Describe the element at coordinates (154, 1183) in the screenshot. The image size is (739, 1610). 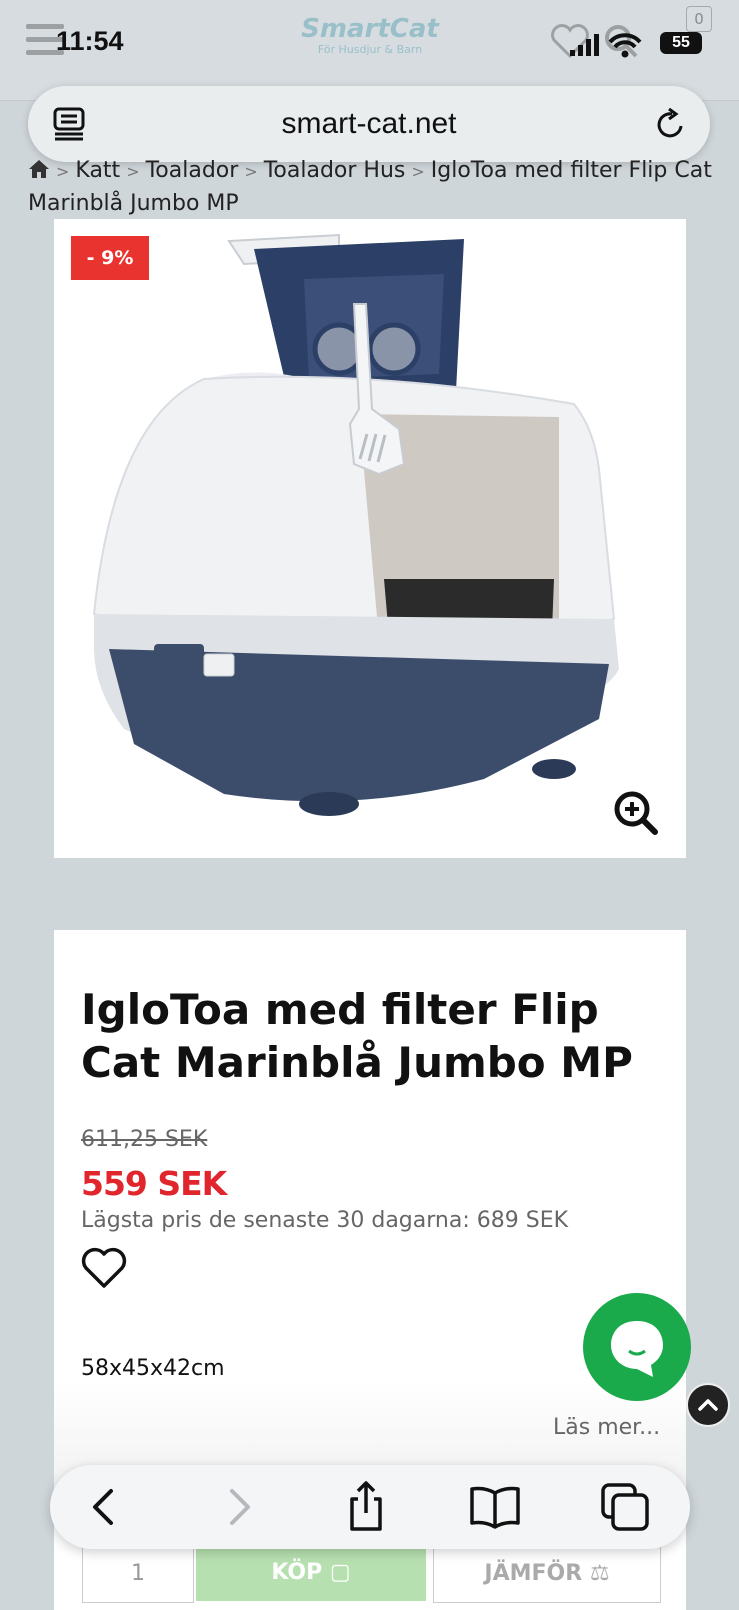
I see `current-price: 559 SEK` at that location.